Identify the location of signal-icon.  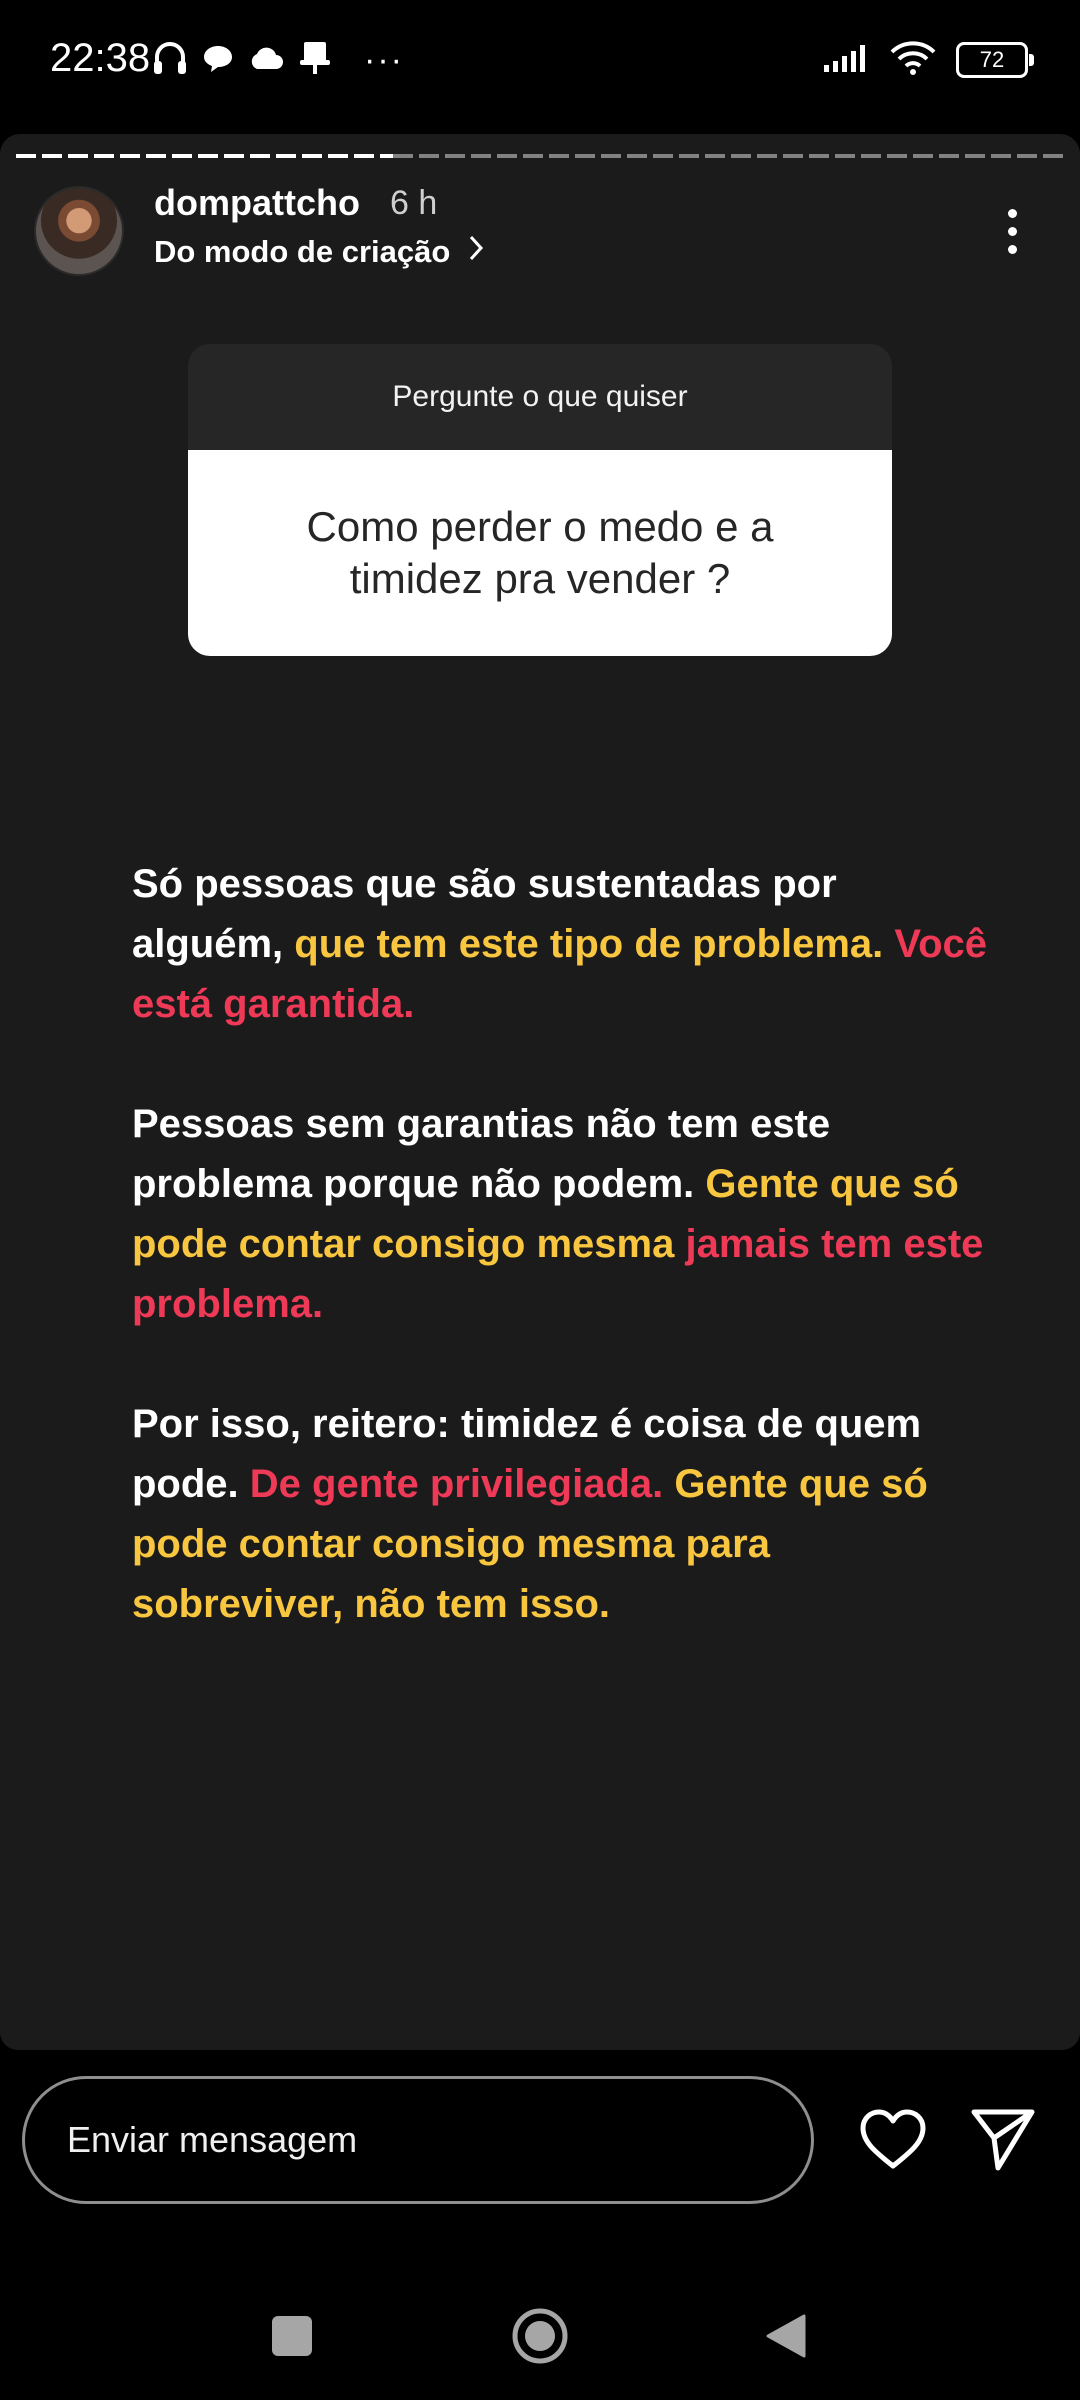
(846, 60).